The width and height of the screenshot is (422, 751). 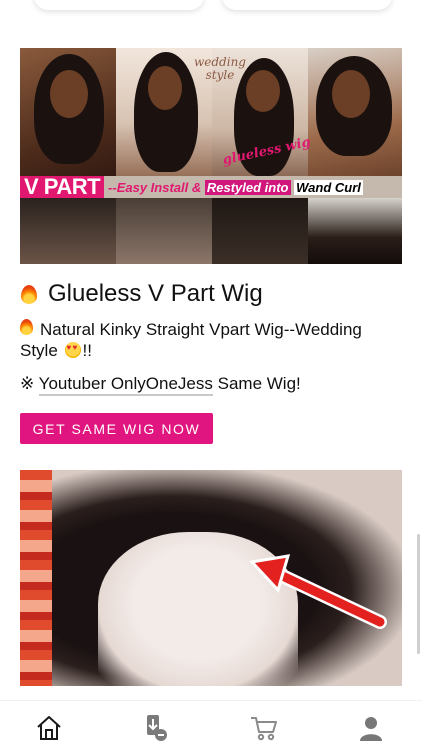 I want to click on collage-bottom-row, so click(x=211, y=231).